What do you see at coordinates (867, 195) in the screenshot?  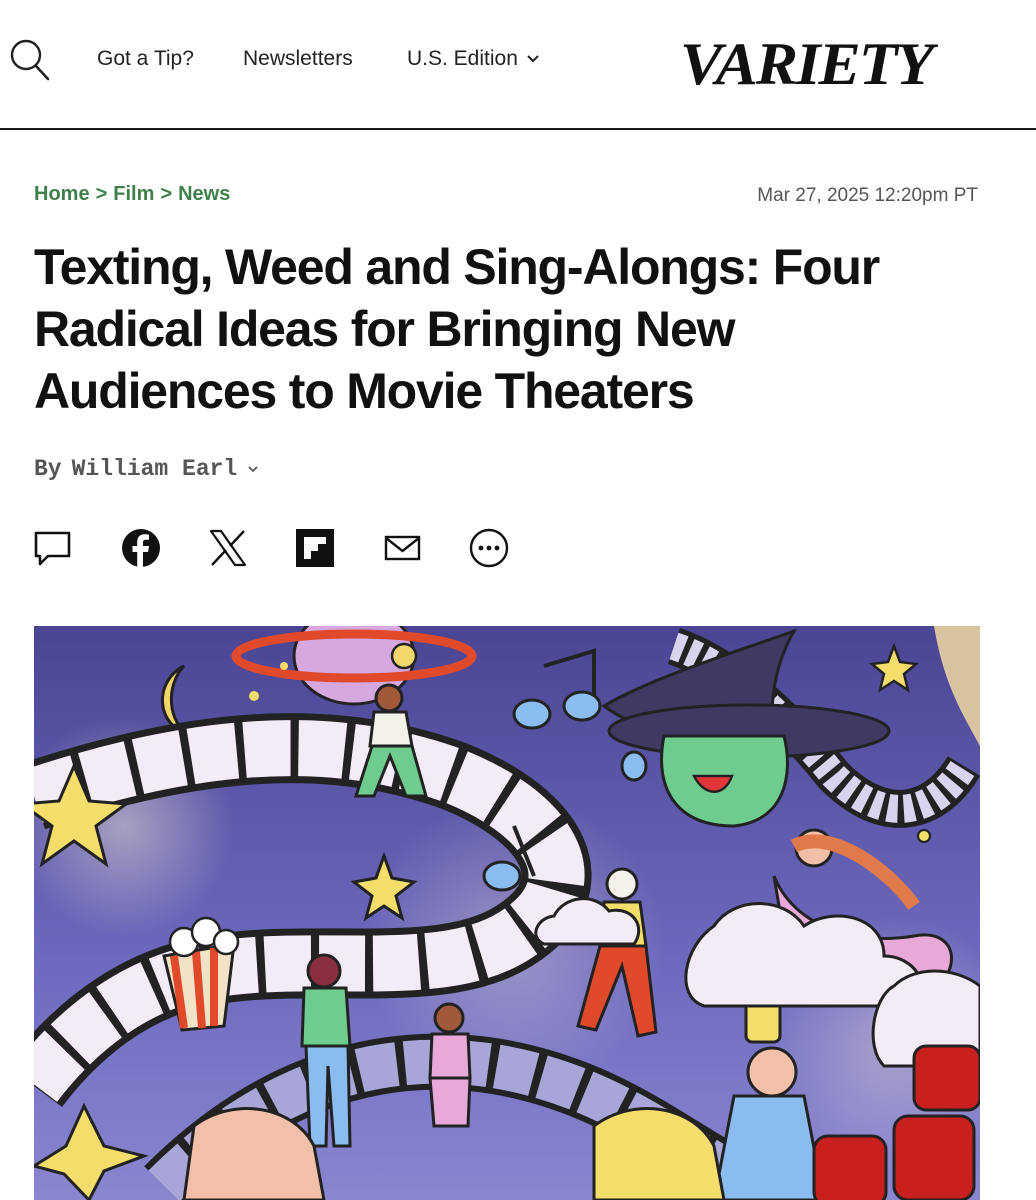 I see `publish-date: Mar 27, 2025 12:20pm PT` at bounding box center [867, 195].